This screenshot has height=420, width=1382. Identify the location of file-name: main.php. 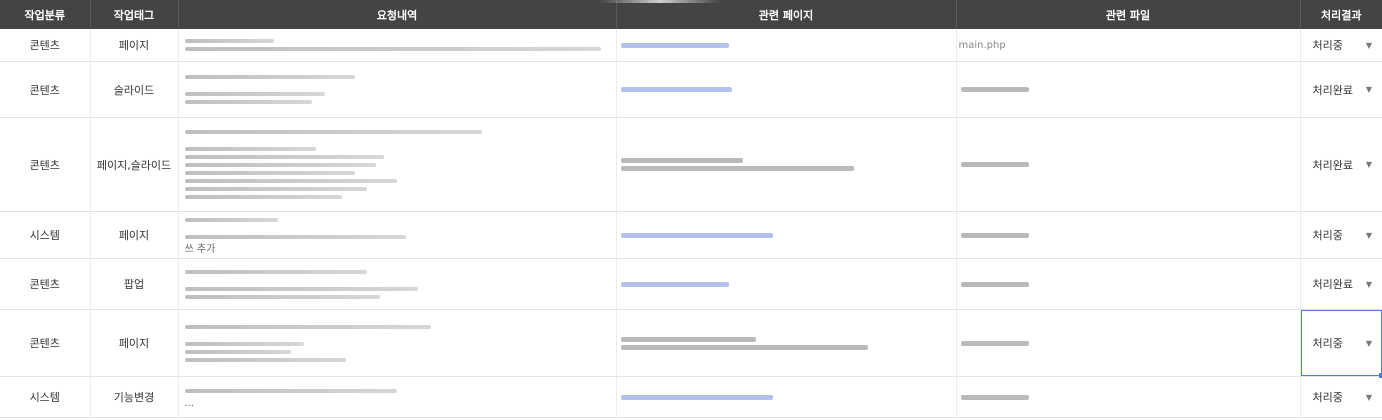
(1128, 45).